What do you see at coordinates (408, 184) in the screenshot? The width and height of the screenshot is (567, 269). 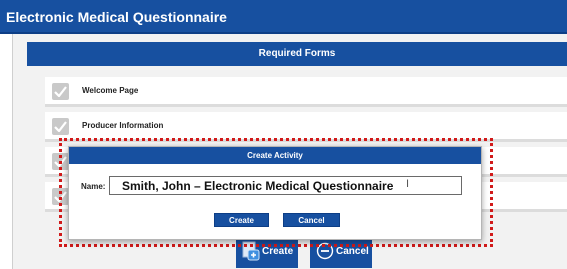 I see `text-cursor-icon: I` at bounding box center [408, 184].